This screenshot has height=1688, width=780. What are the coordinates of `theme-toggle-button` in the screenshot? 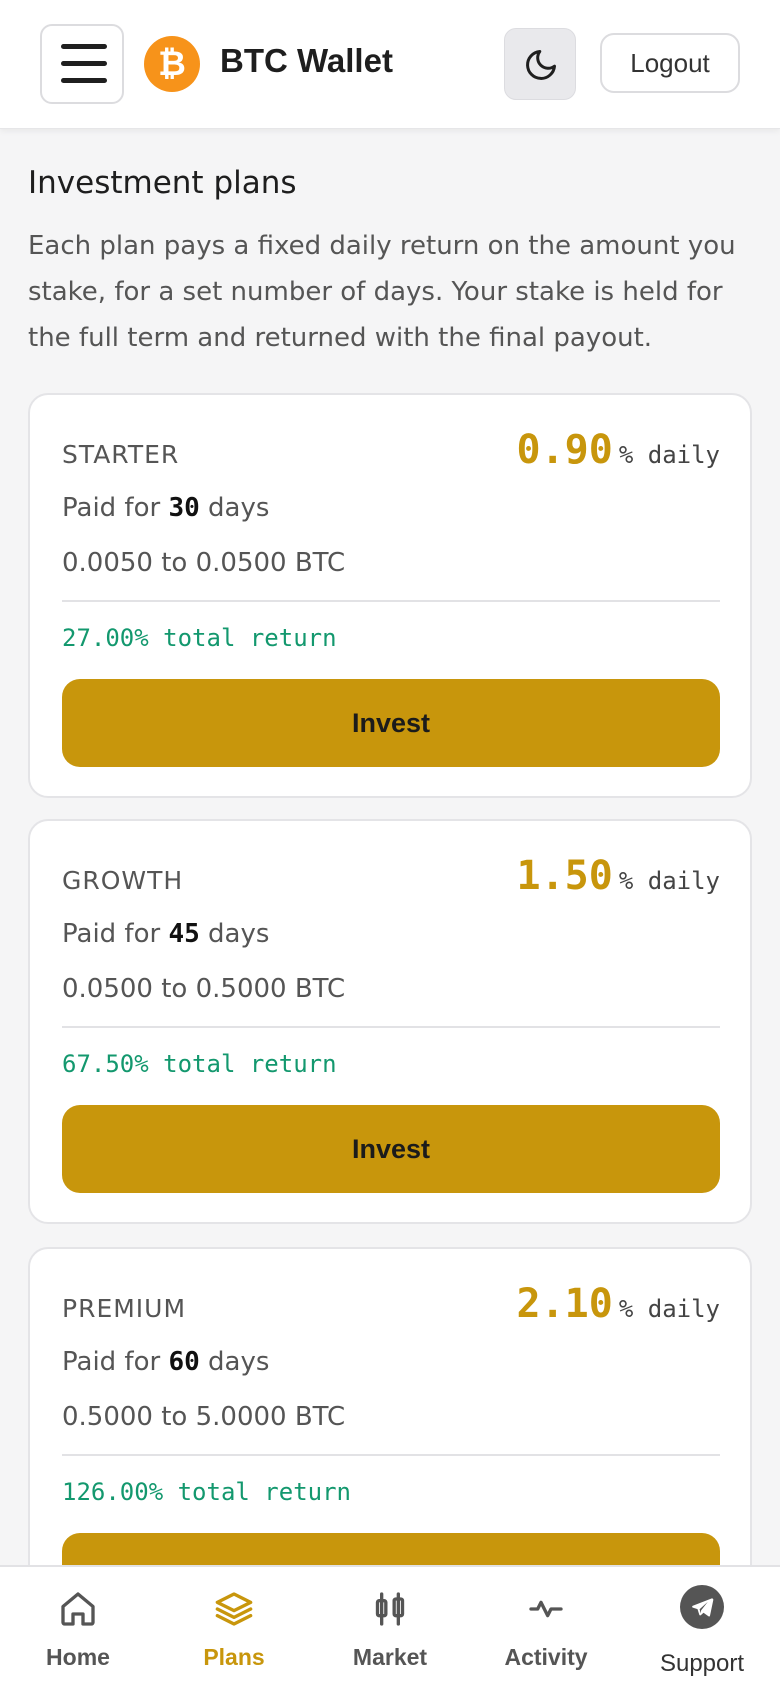 It's located at (540, 64).